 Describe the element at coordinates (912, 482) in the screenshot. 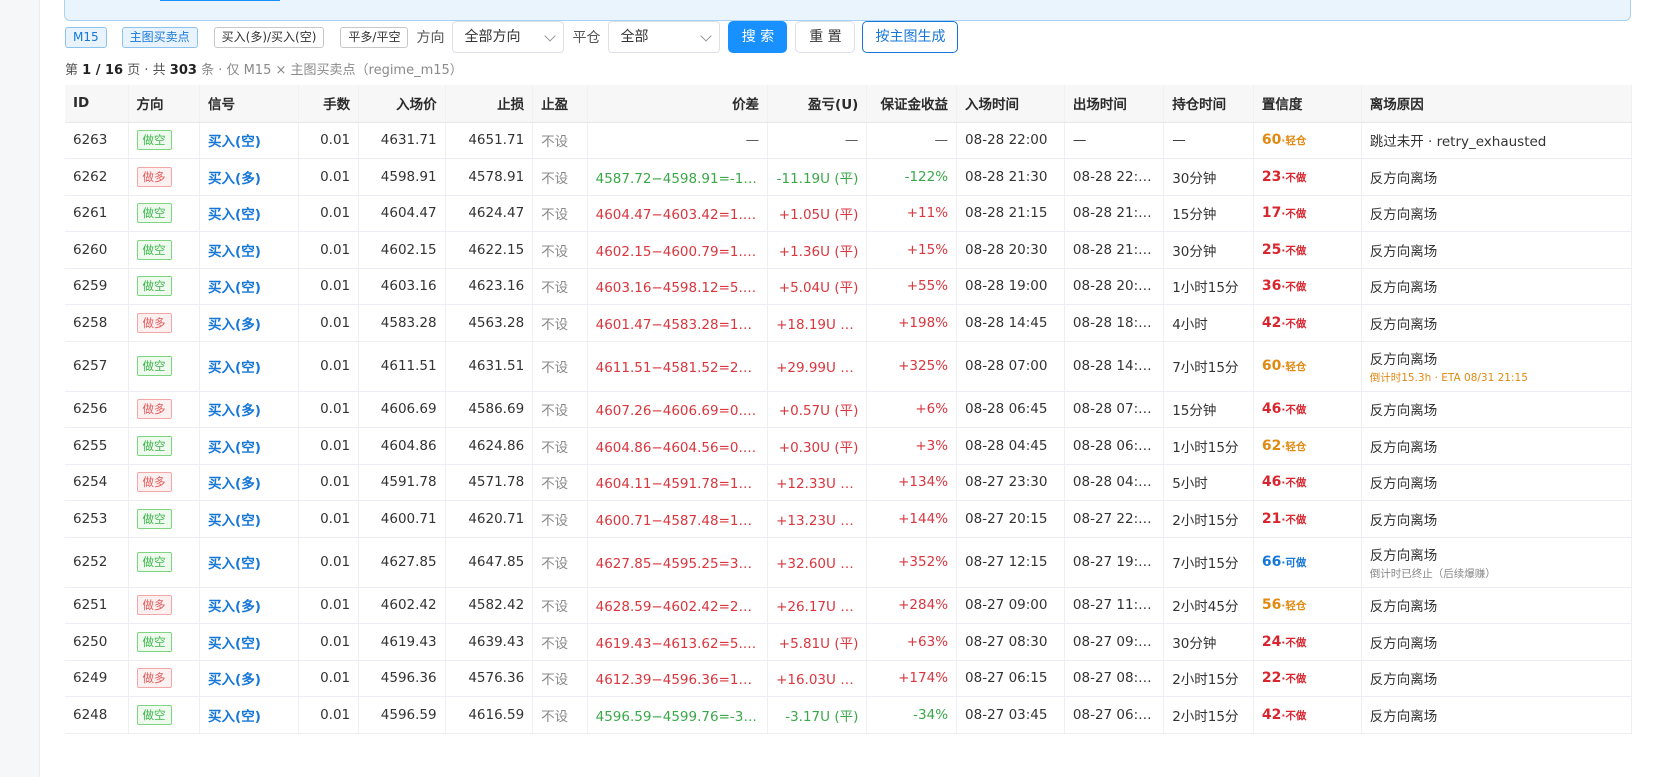

I see `cell-margin-return: +134%` at that location.